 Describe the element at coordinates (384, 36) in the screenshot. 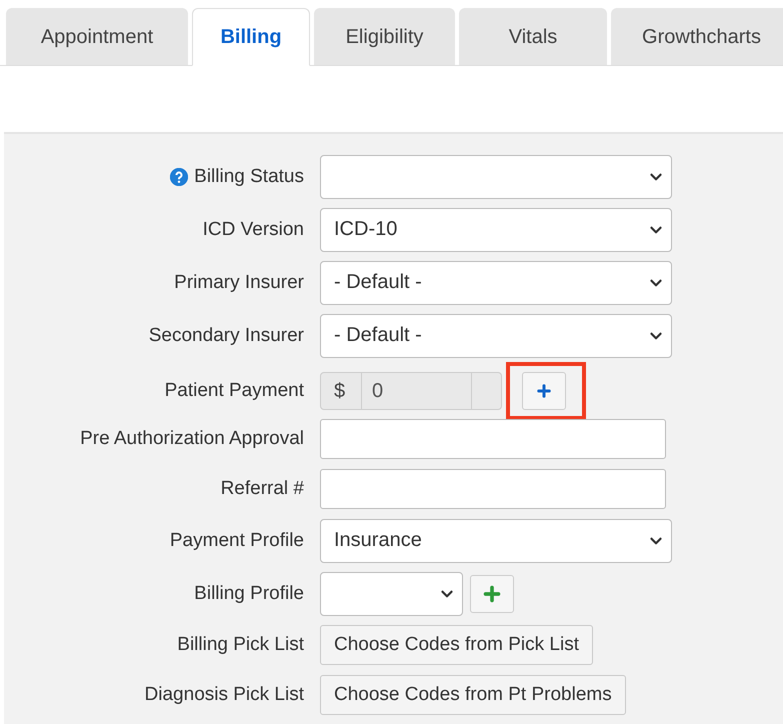

I see `tab: Eligibility` at that location.